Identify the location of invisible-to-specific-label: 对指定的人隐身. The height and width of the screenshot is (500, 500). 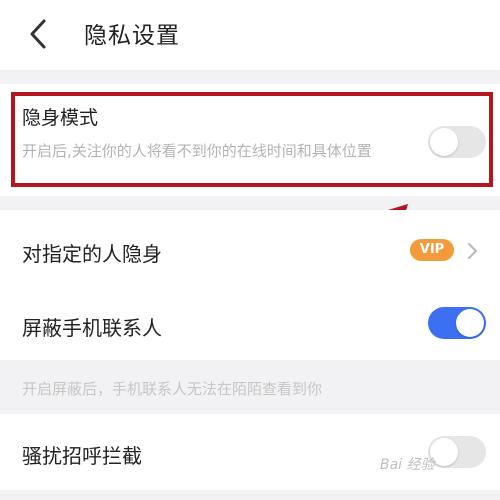
(92, 252).